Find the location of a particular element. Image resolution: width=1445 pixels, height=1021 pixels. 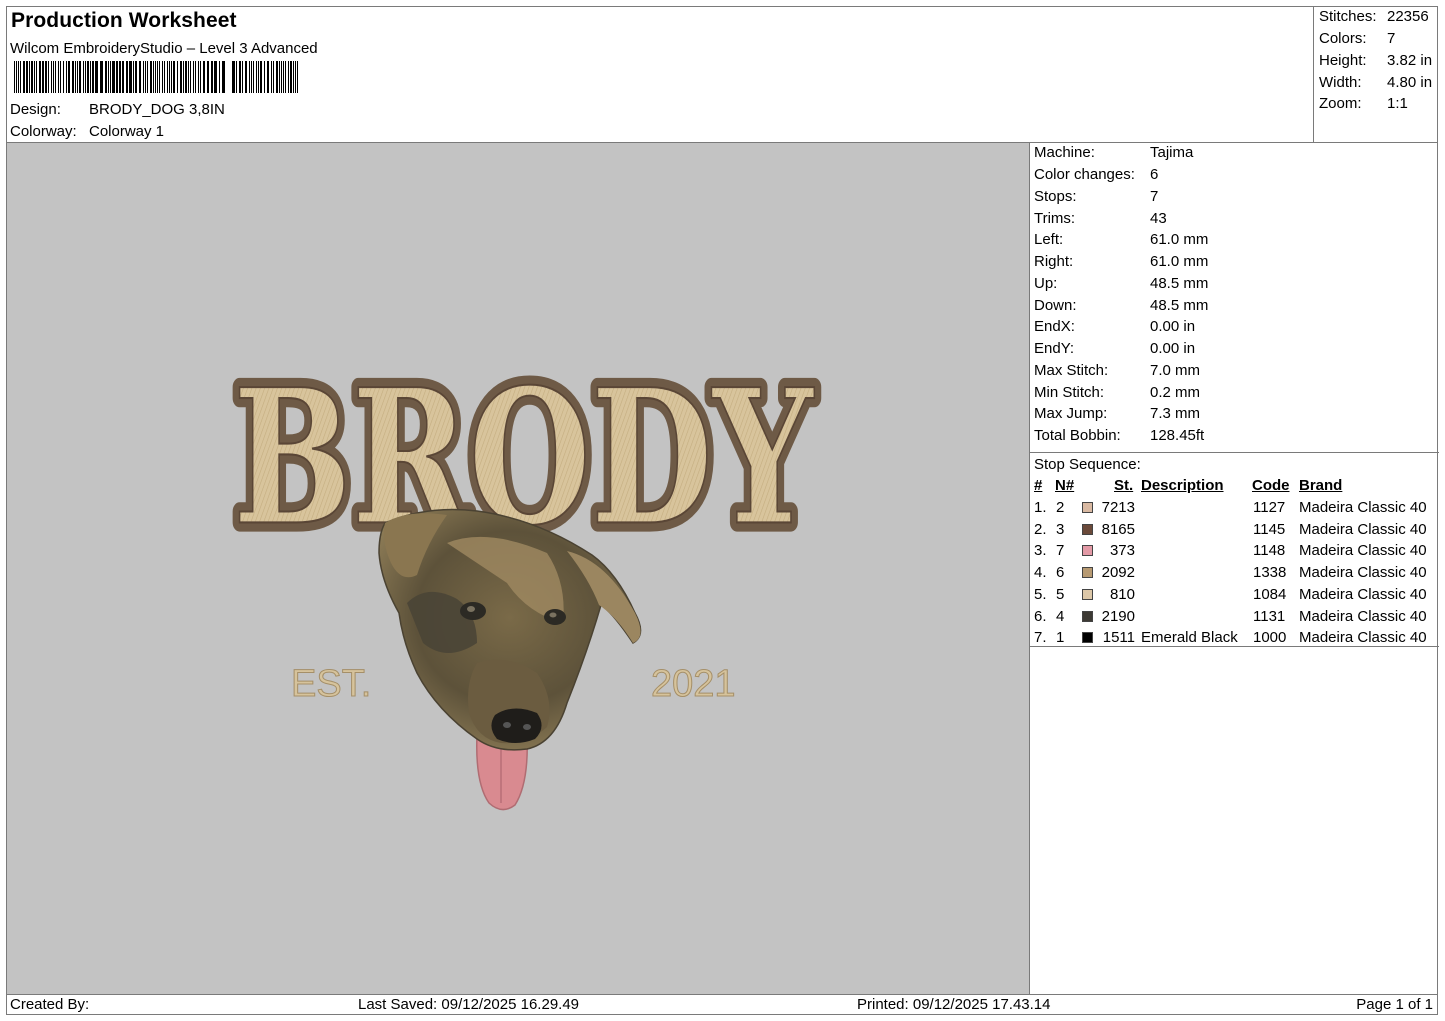

info-label: EndX: is located at coordinates (1054, 326).